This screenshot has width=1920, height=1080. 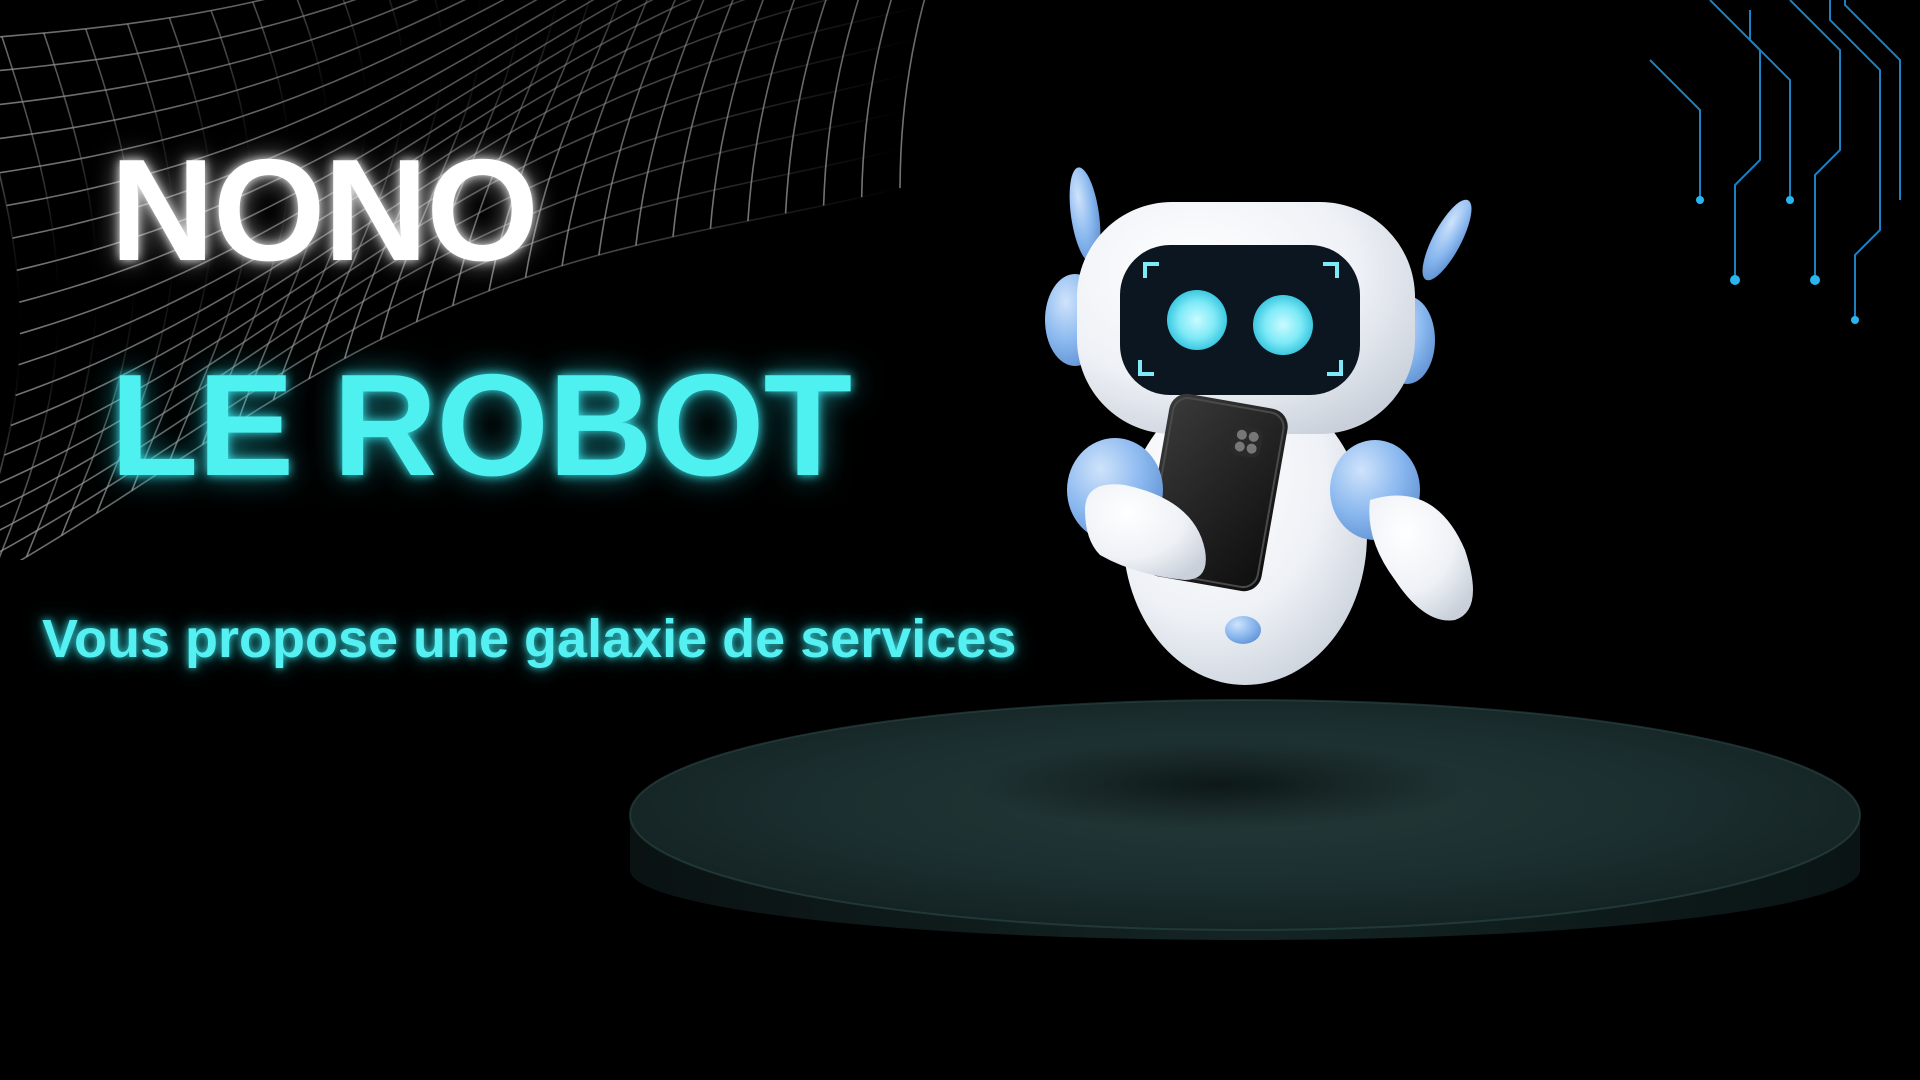 What do you see at coordinates (1259, 426) in the screenshot?
I see `robot-mascot-graphic` at bounding box center [1259, 426].